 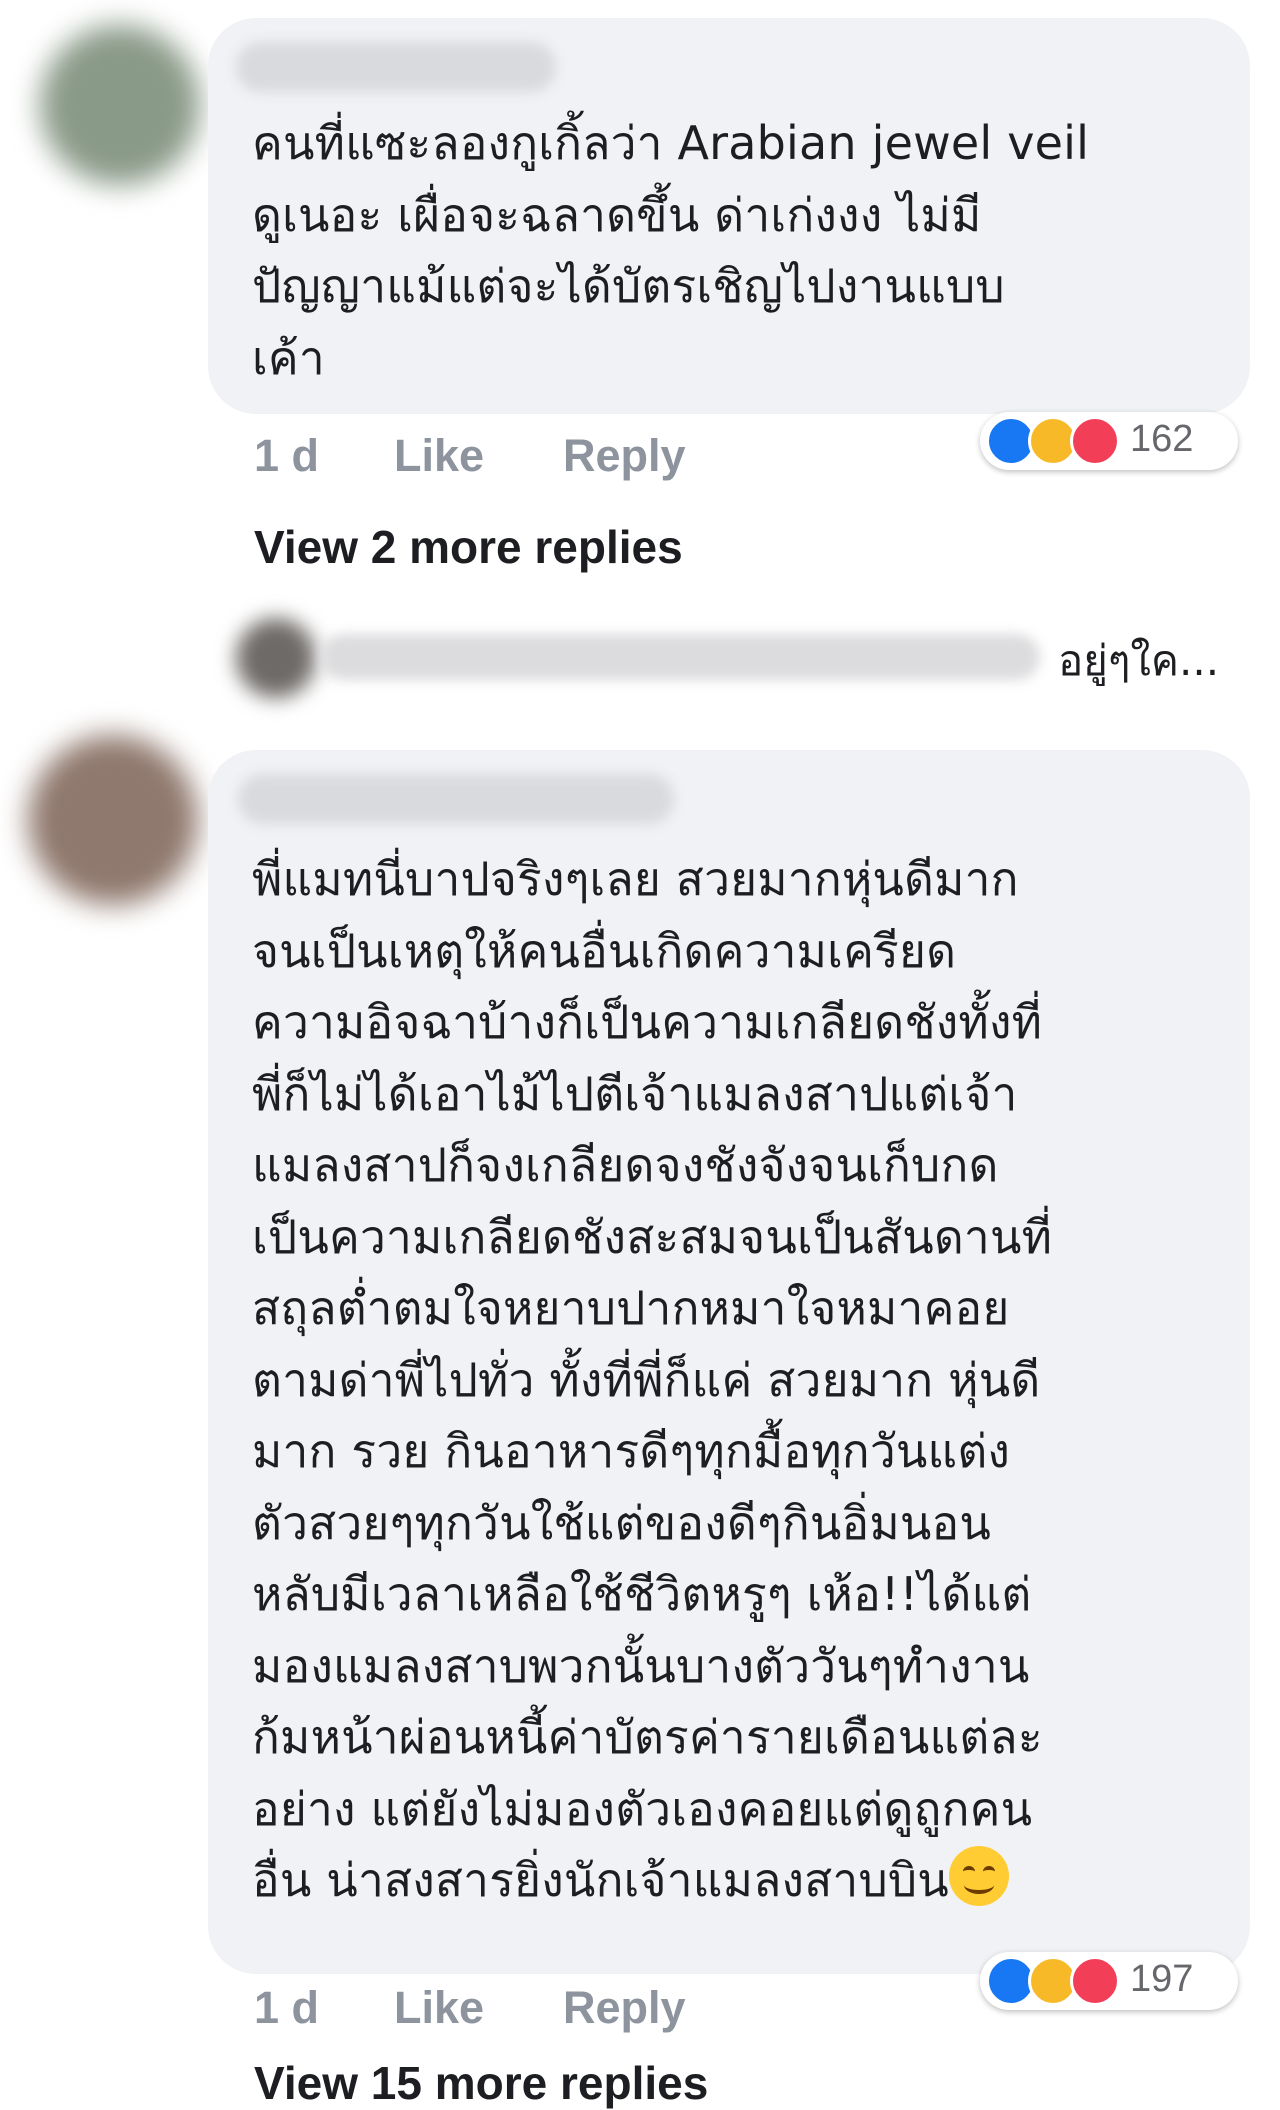 What do you see at coordinates (978, 1876) in the screenshot?
I see `smiling-face-icon` at bounding box center [978, 1876].